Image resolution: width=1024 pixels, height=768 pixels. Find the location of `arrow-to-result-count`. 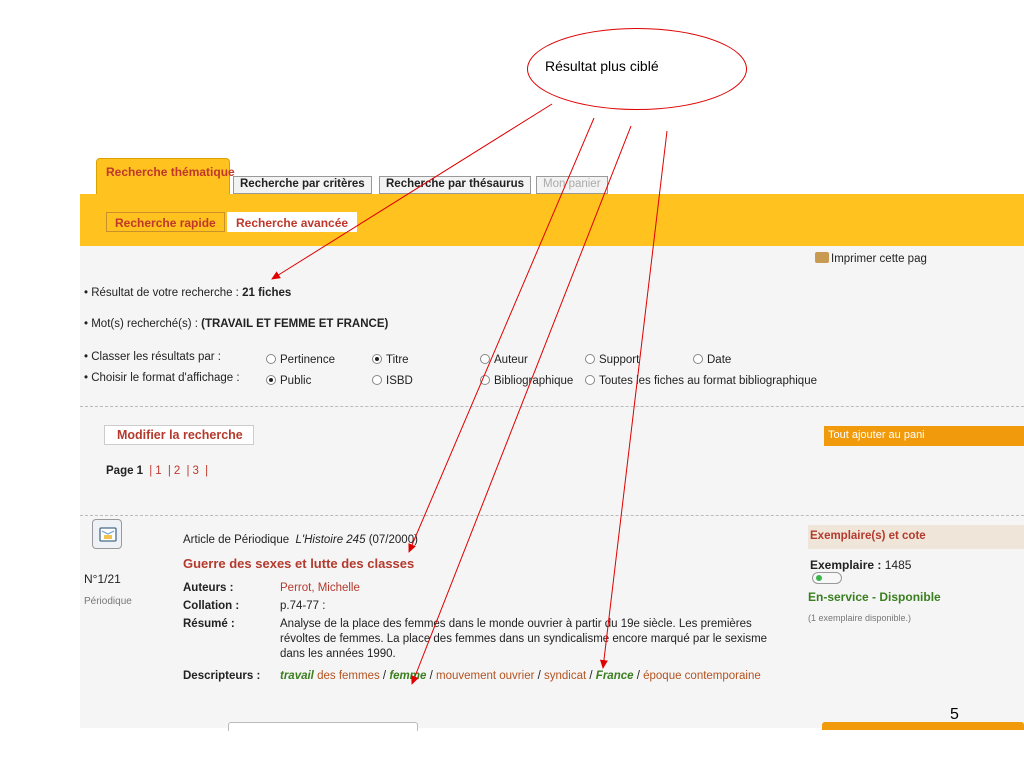

arrow-to-result-count is located at coordinates (412, 191).